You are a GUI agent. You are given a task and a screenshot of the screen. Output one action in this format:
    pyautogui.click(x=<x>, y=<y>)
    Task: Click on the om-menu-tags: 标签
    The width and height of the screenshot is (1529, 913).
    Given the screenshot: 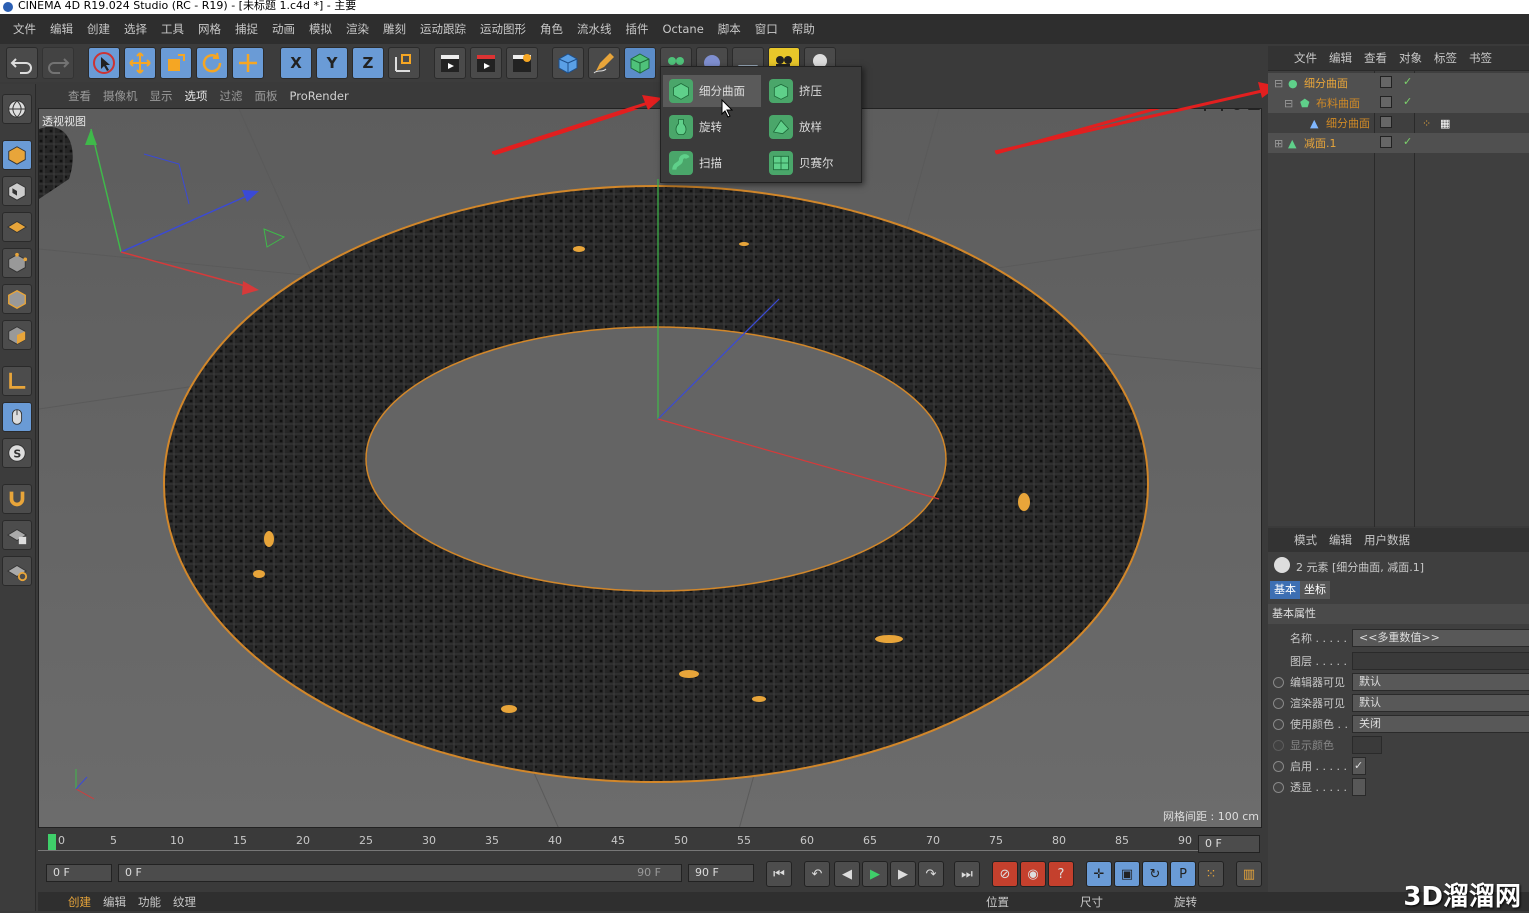 What is the action you would take?
    pyautogui.click(x=1445, y=58)
    